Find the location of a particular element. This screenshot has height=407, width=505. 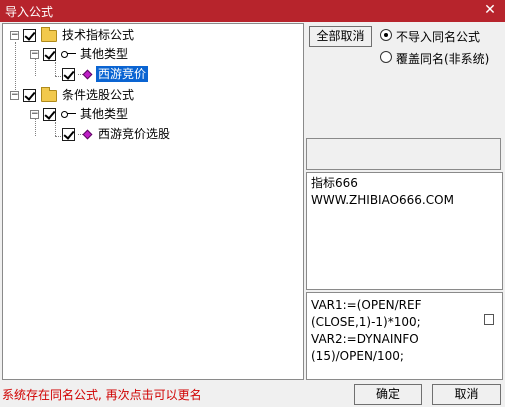

info-text: 指标666 WWW.ZHIBIAO666.COM is located at coordinates (382, 191).